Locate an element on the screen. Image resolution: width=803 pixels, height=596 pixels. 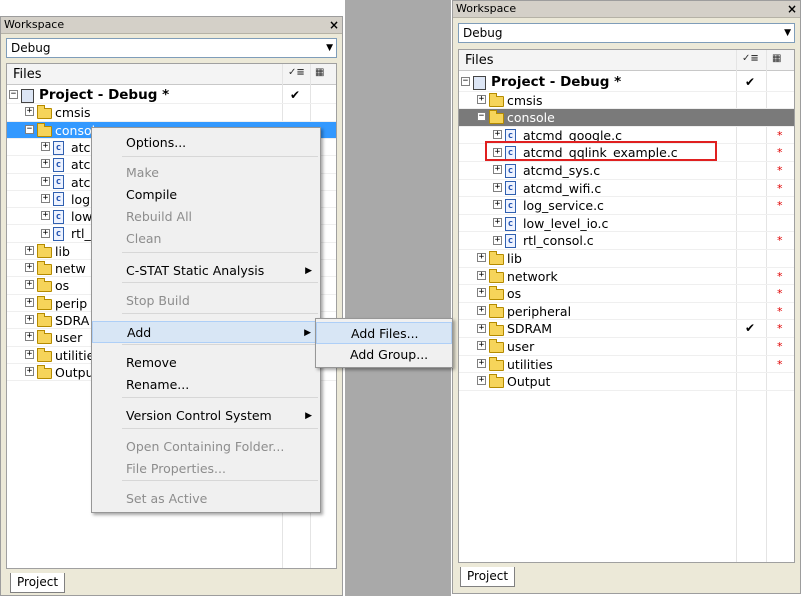
tree-item-lib: + lib is located at coordinates (626, 259).